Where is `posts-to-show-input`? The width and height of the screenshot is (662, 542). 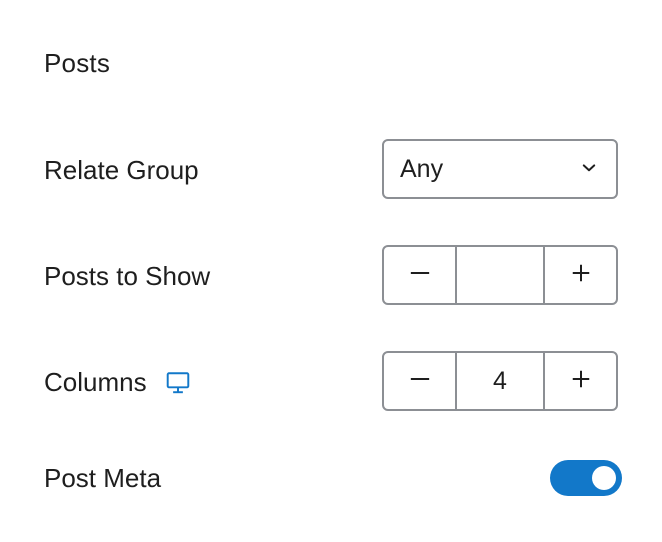
posts-to-show-input is located at coordinates (500, 275).